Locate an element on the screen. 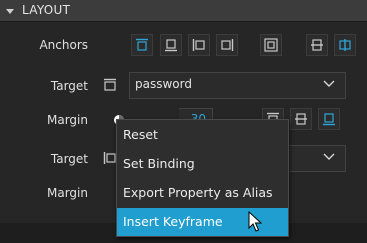 The image size is (367, 243). margin-label: Margin is located at coordinates (67, 120).